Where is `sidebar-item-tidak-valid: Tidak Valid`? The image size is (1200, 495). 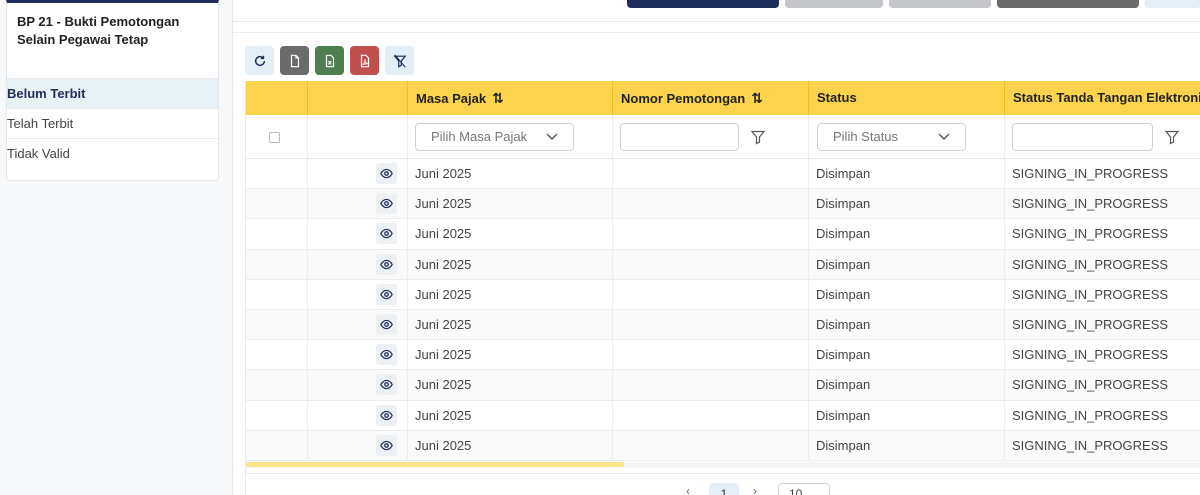
sidebar-item-tidak-valid: Tidak Valid is located at coordinates (112, 153).